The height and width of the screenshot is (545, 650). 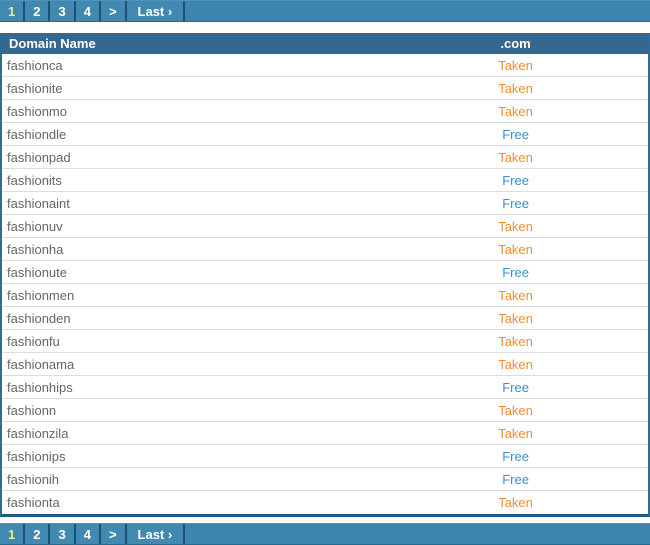 I want to click on domain-name-cell: fashionhips, so click(x=40, y=387).